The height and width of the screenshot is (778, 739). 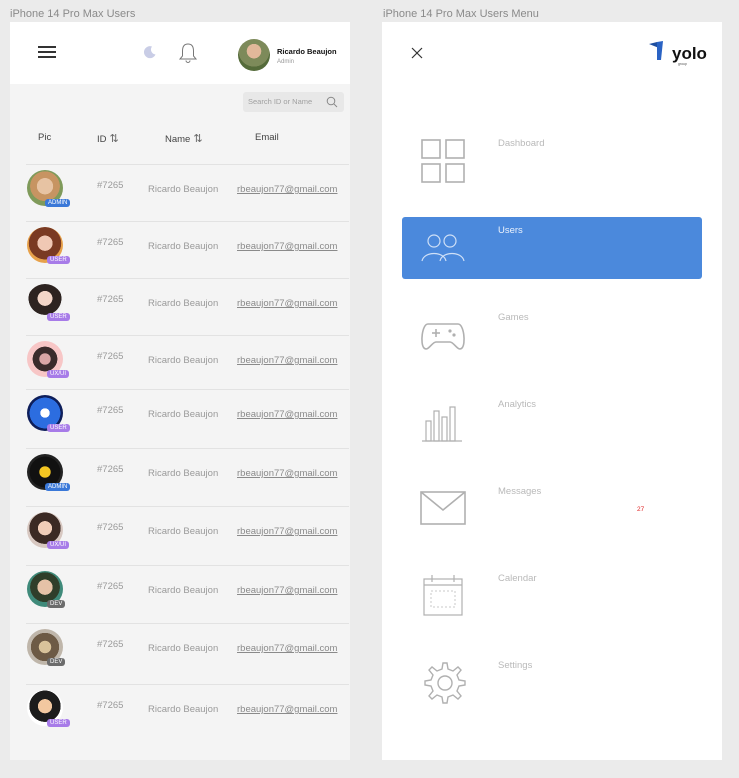 What do you see at coordinates (461, 14) in the screenshot?
I see `frame-title-menu: iPhone 14 Pro Max Users Menu` at bounding box center [461, 14].